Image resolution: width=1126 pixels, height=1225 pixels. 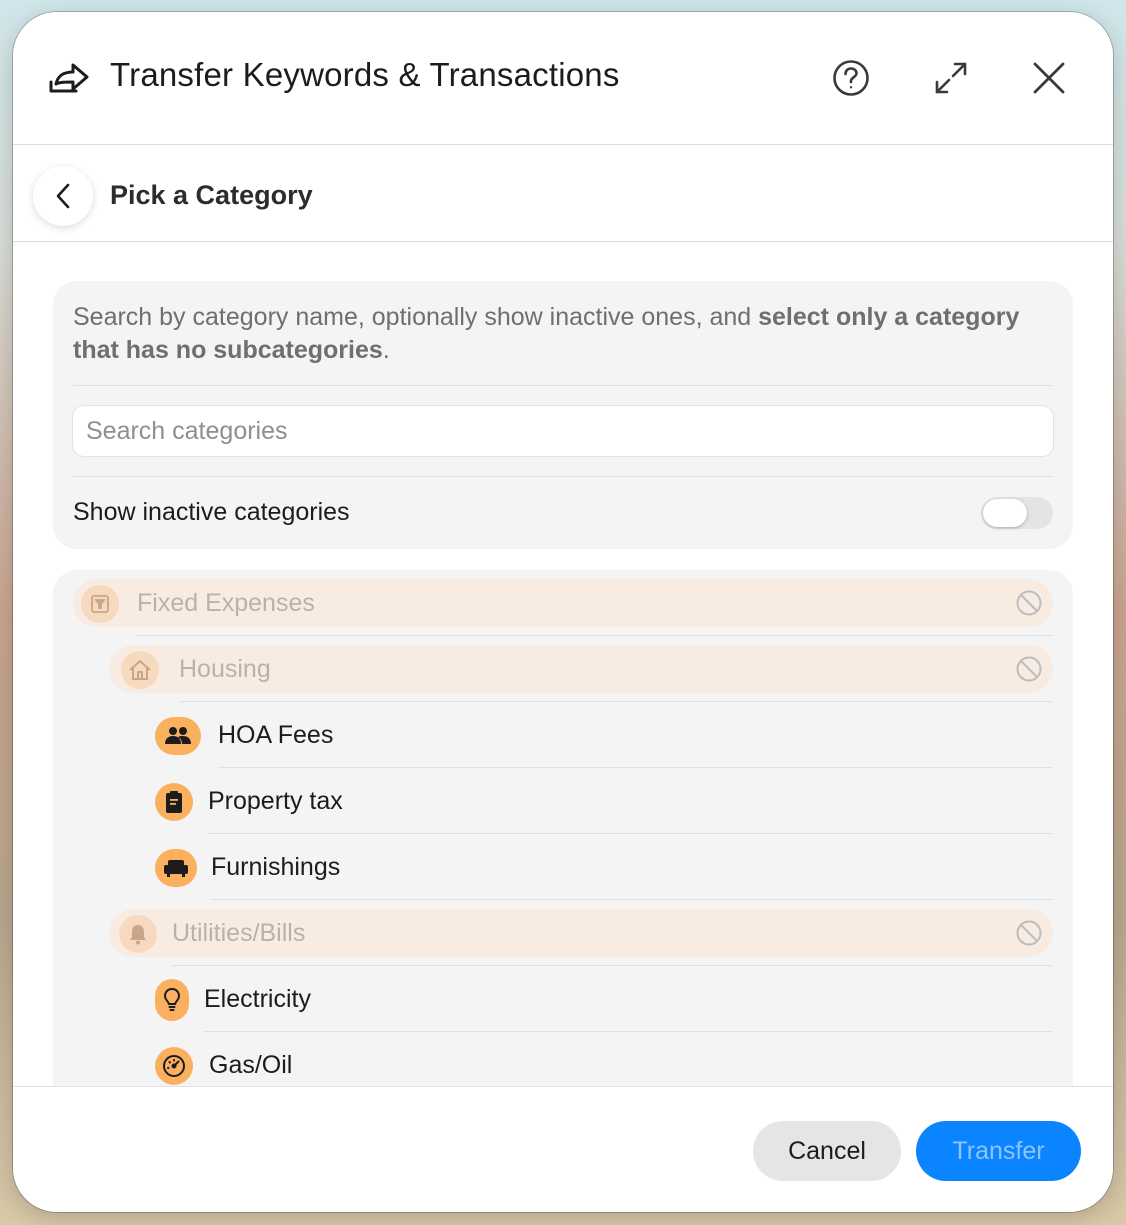 I want to click on cancel-button: Cancel, so click(x=827, y=1151).